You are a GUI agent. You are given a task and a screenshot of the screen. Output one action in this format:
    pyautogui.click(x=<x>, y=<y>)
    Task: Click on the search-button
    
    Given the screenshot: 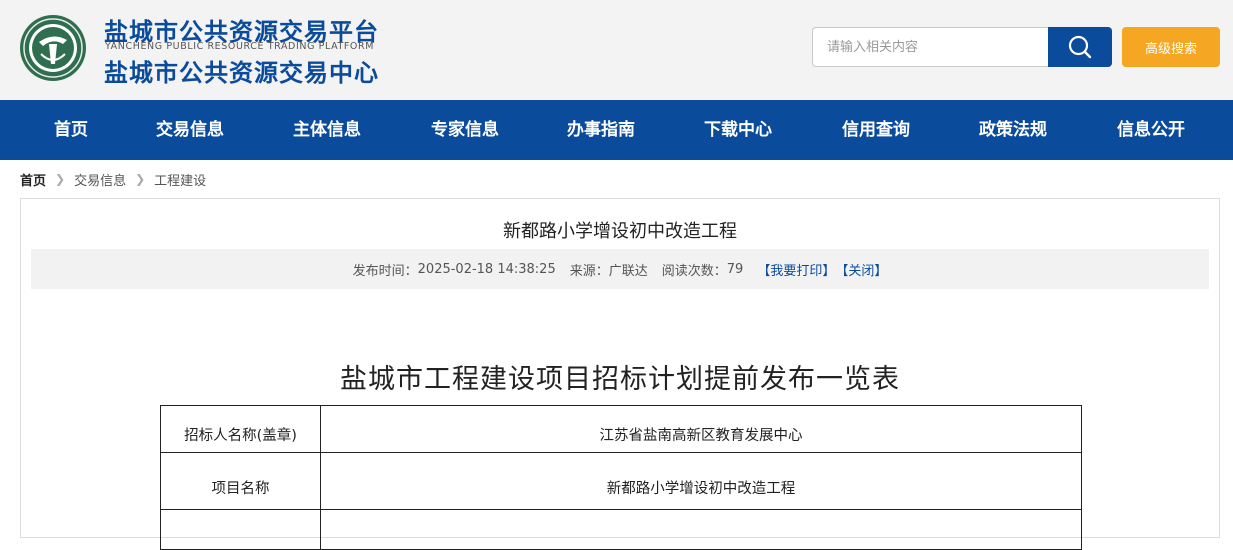 What is the action you would take?
    pyautogui.click(x=1080, y=47)
    